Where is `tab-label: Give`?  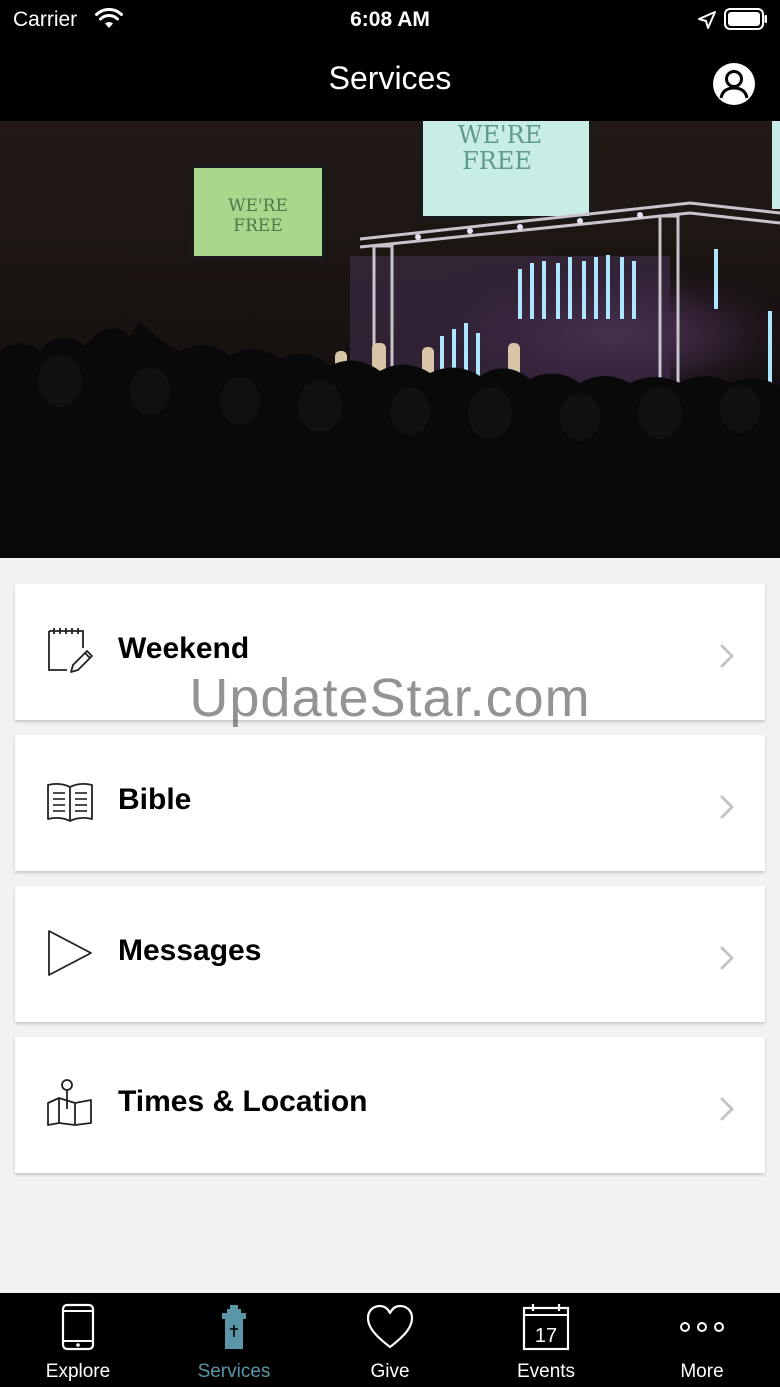
tab-label: Give is located at coordinates (390, 1371).